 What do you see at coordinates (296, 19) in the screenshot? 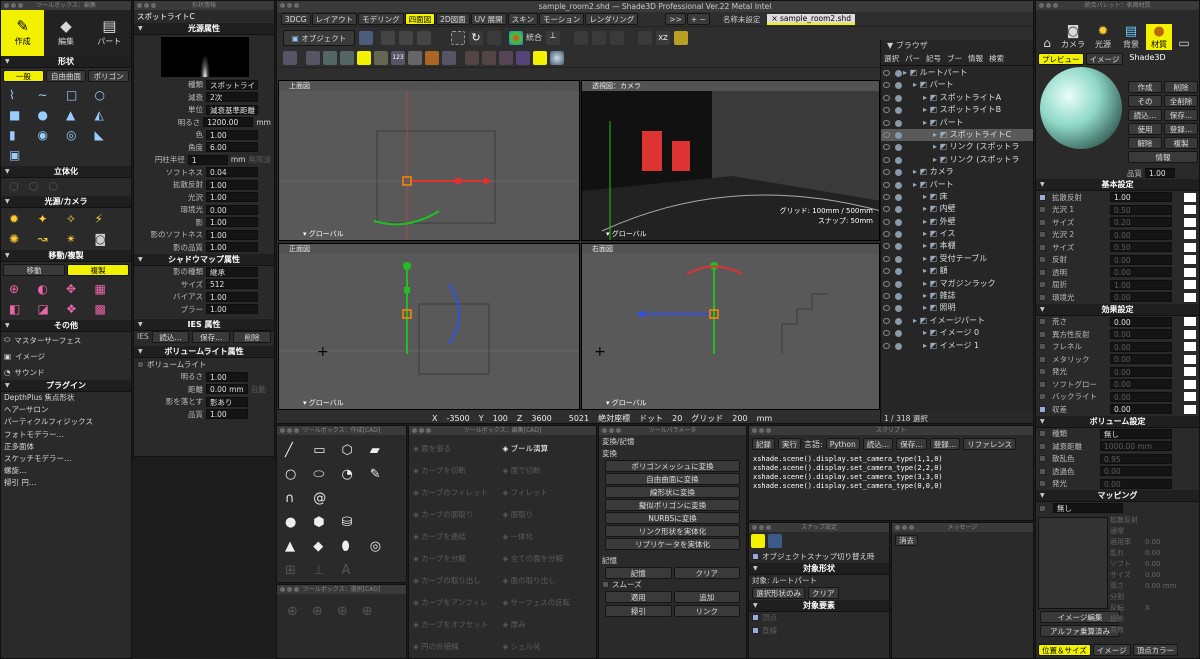
I see `tab-3dcg: 3DCG` at bounding box center [296, 19].